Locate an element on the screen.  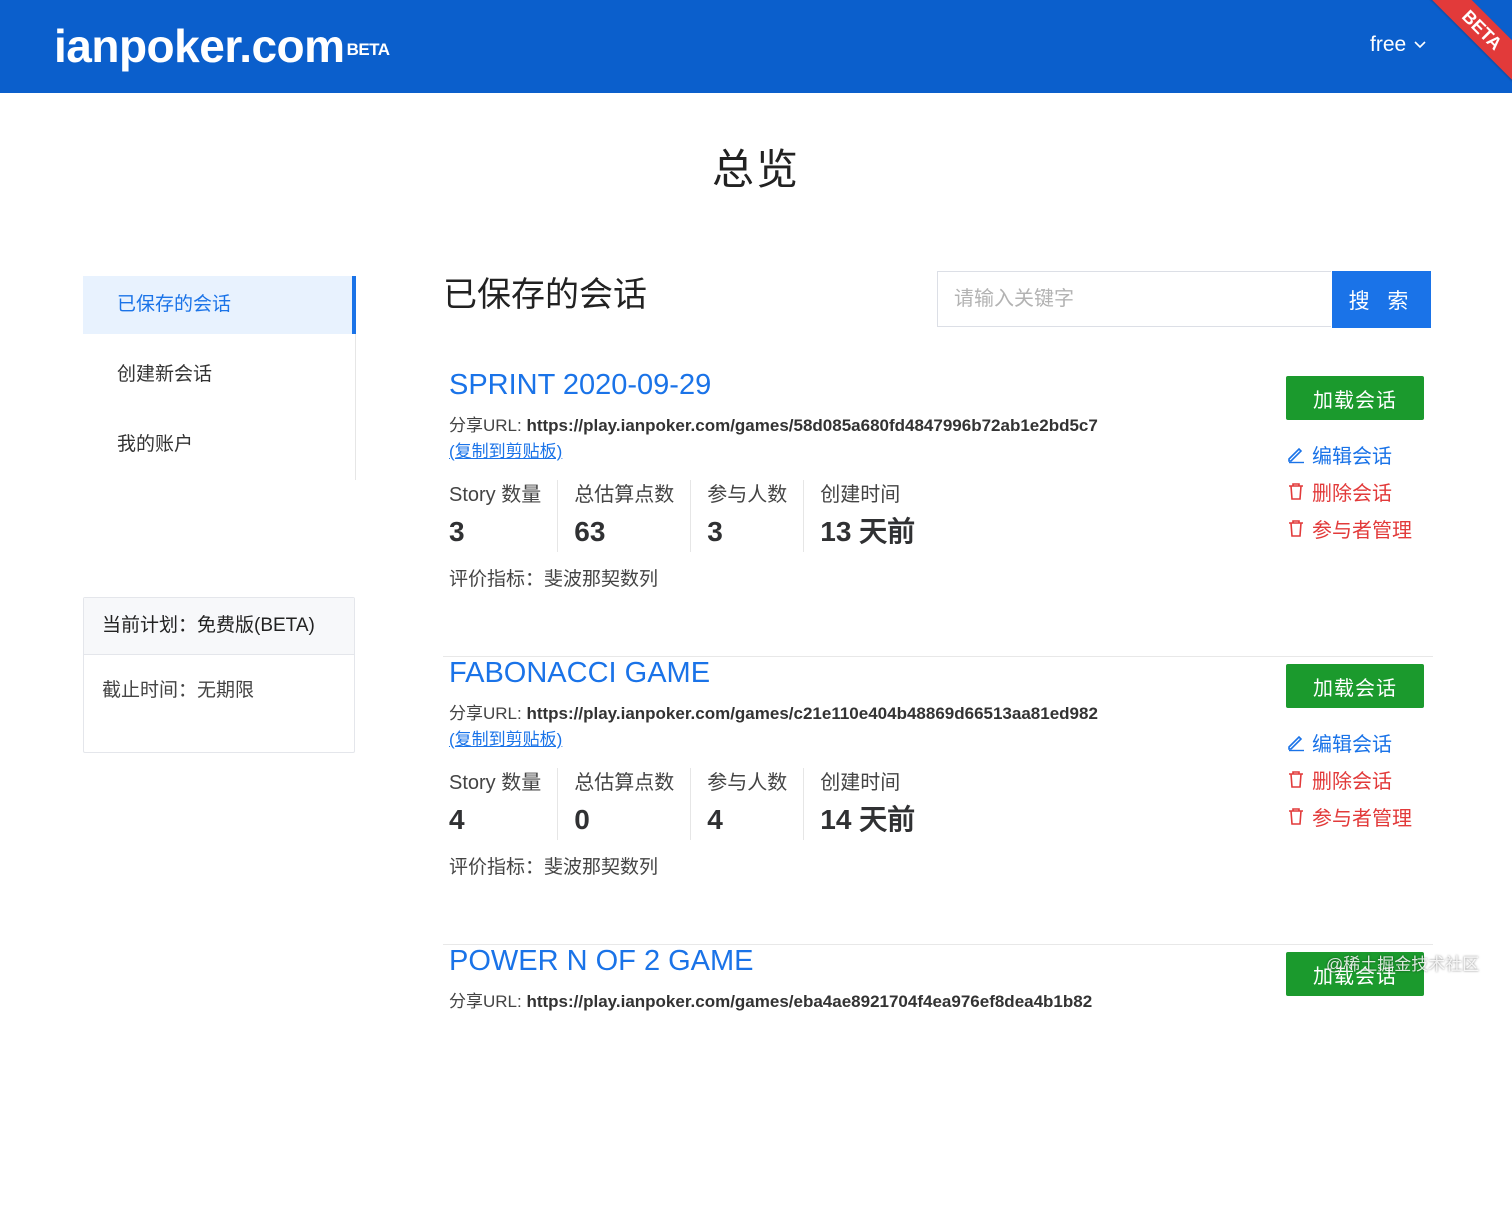
current-plan: 当前计划：免费版(BETA) is located at coordinates (219, 626).